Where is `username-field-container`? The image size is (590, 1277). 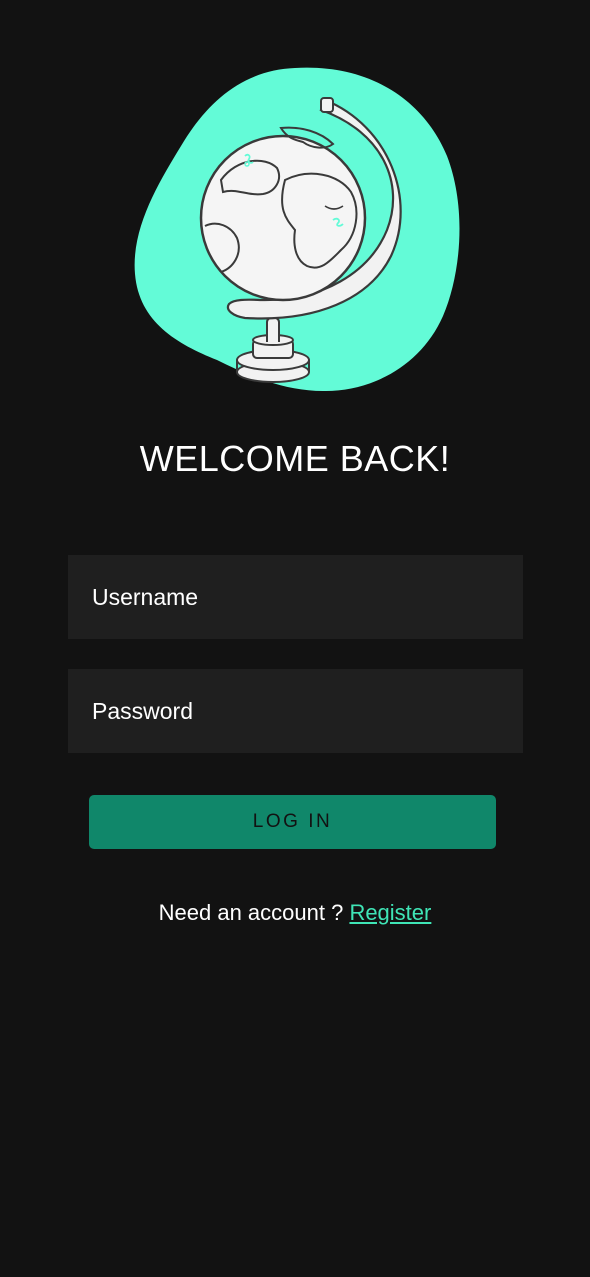
username-field-container is located at coordinates (295, 597).